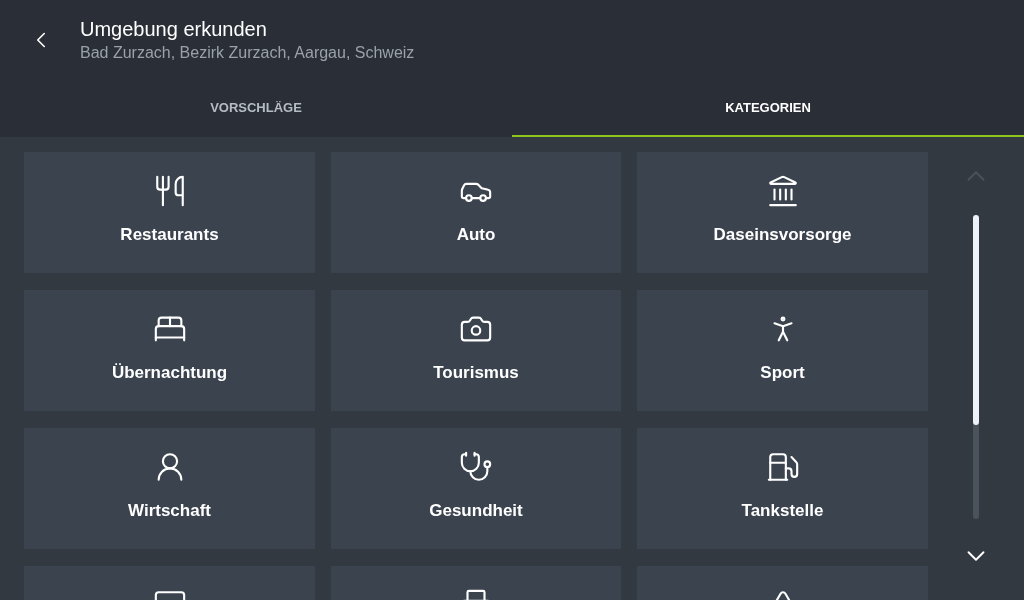 The height and width of the screenshot is (600, 1024). I want to click on stethoscope-icon, so click(476, 467).